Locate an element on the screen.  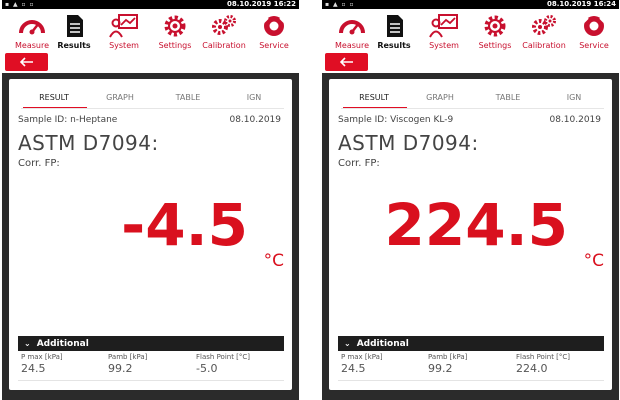
flash-point-value: 224.5 is located at coordinates (476, 225).